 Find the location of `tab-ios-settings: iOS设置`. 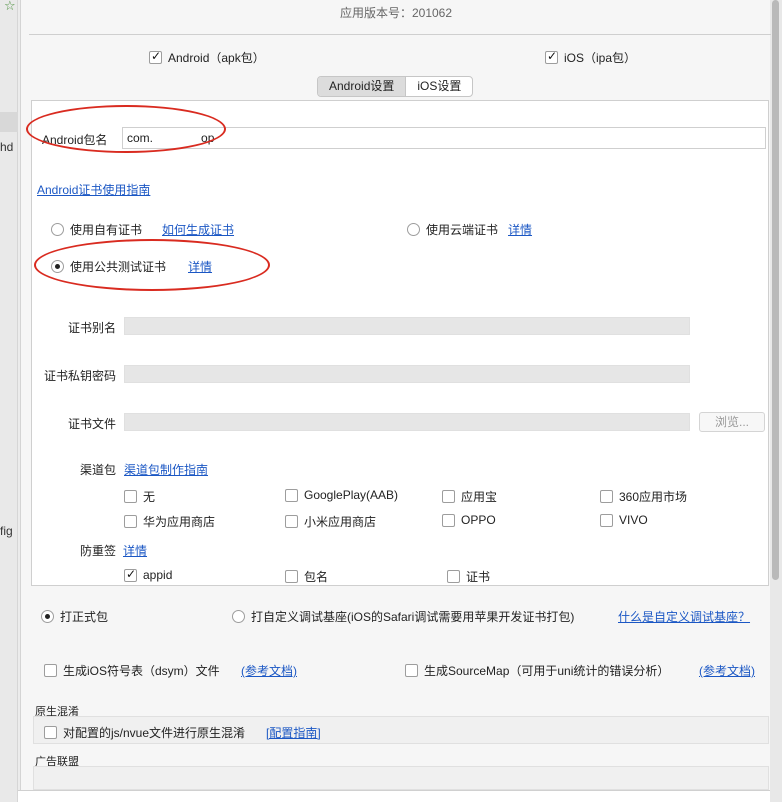

tab-ios-settings: iOS设置 is located at coordinates (439, 86).